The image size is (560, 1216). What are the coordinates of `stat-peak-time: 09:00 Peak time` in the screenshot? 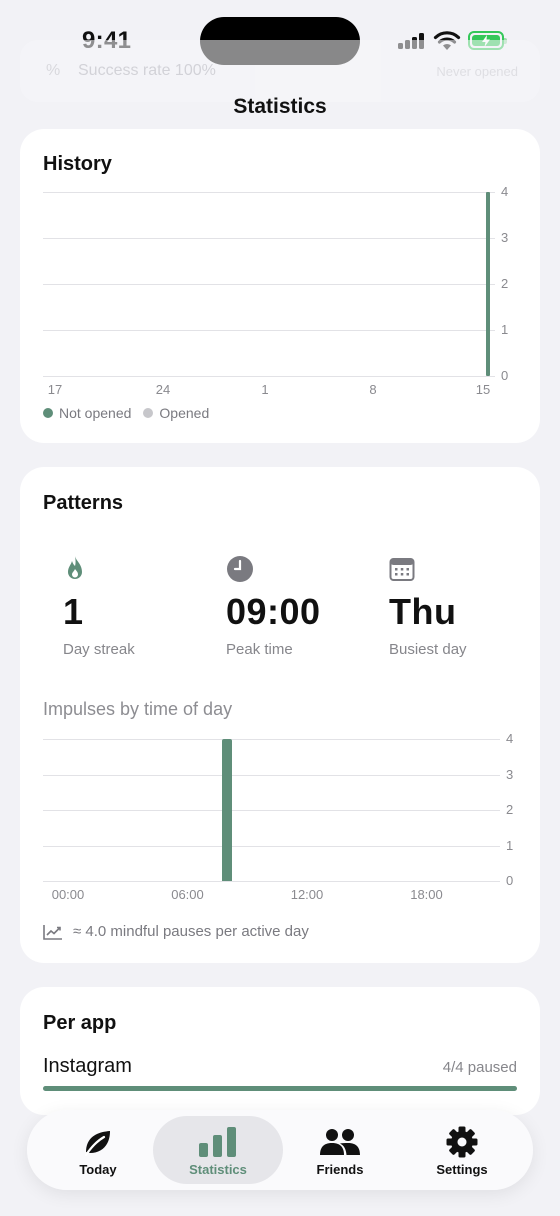 It's located at (301, 606).